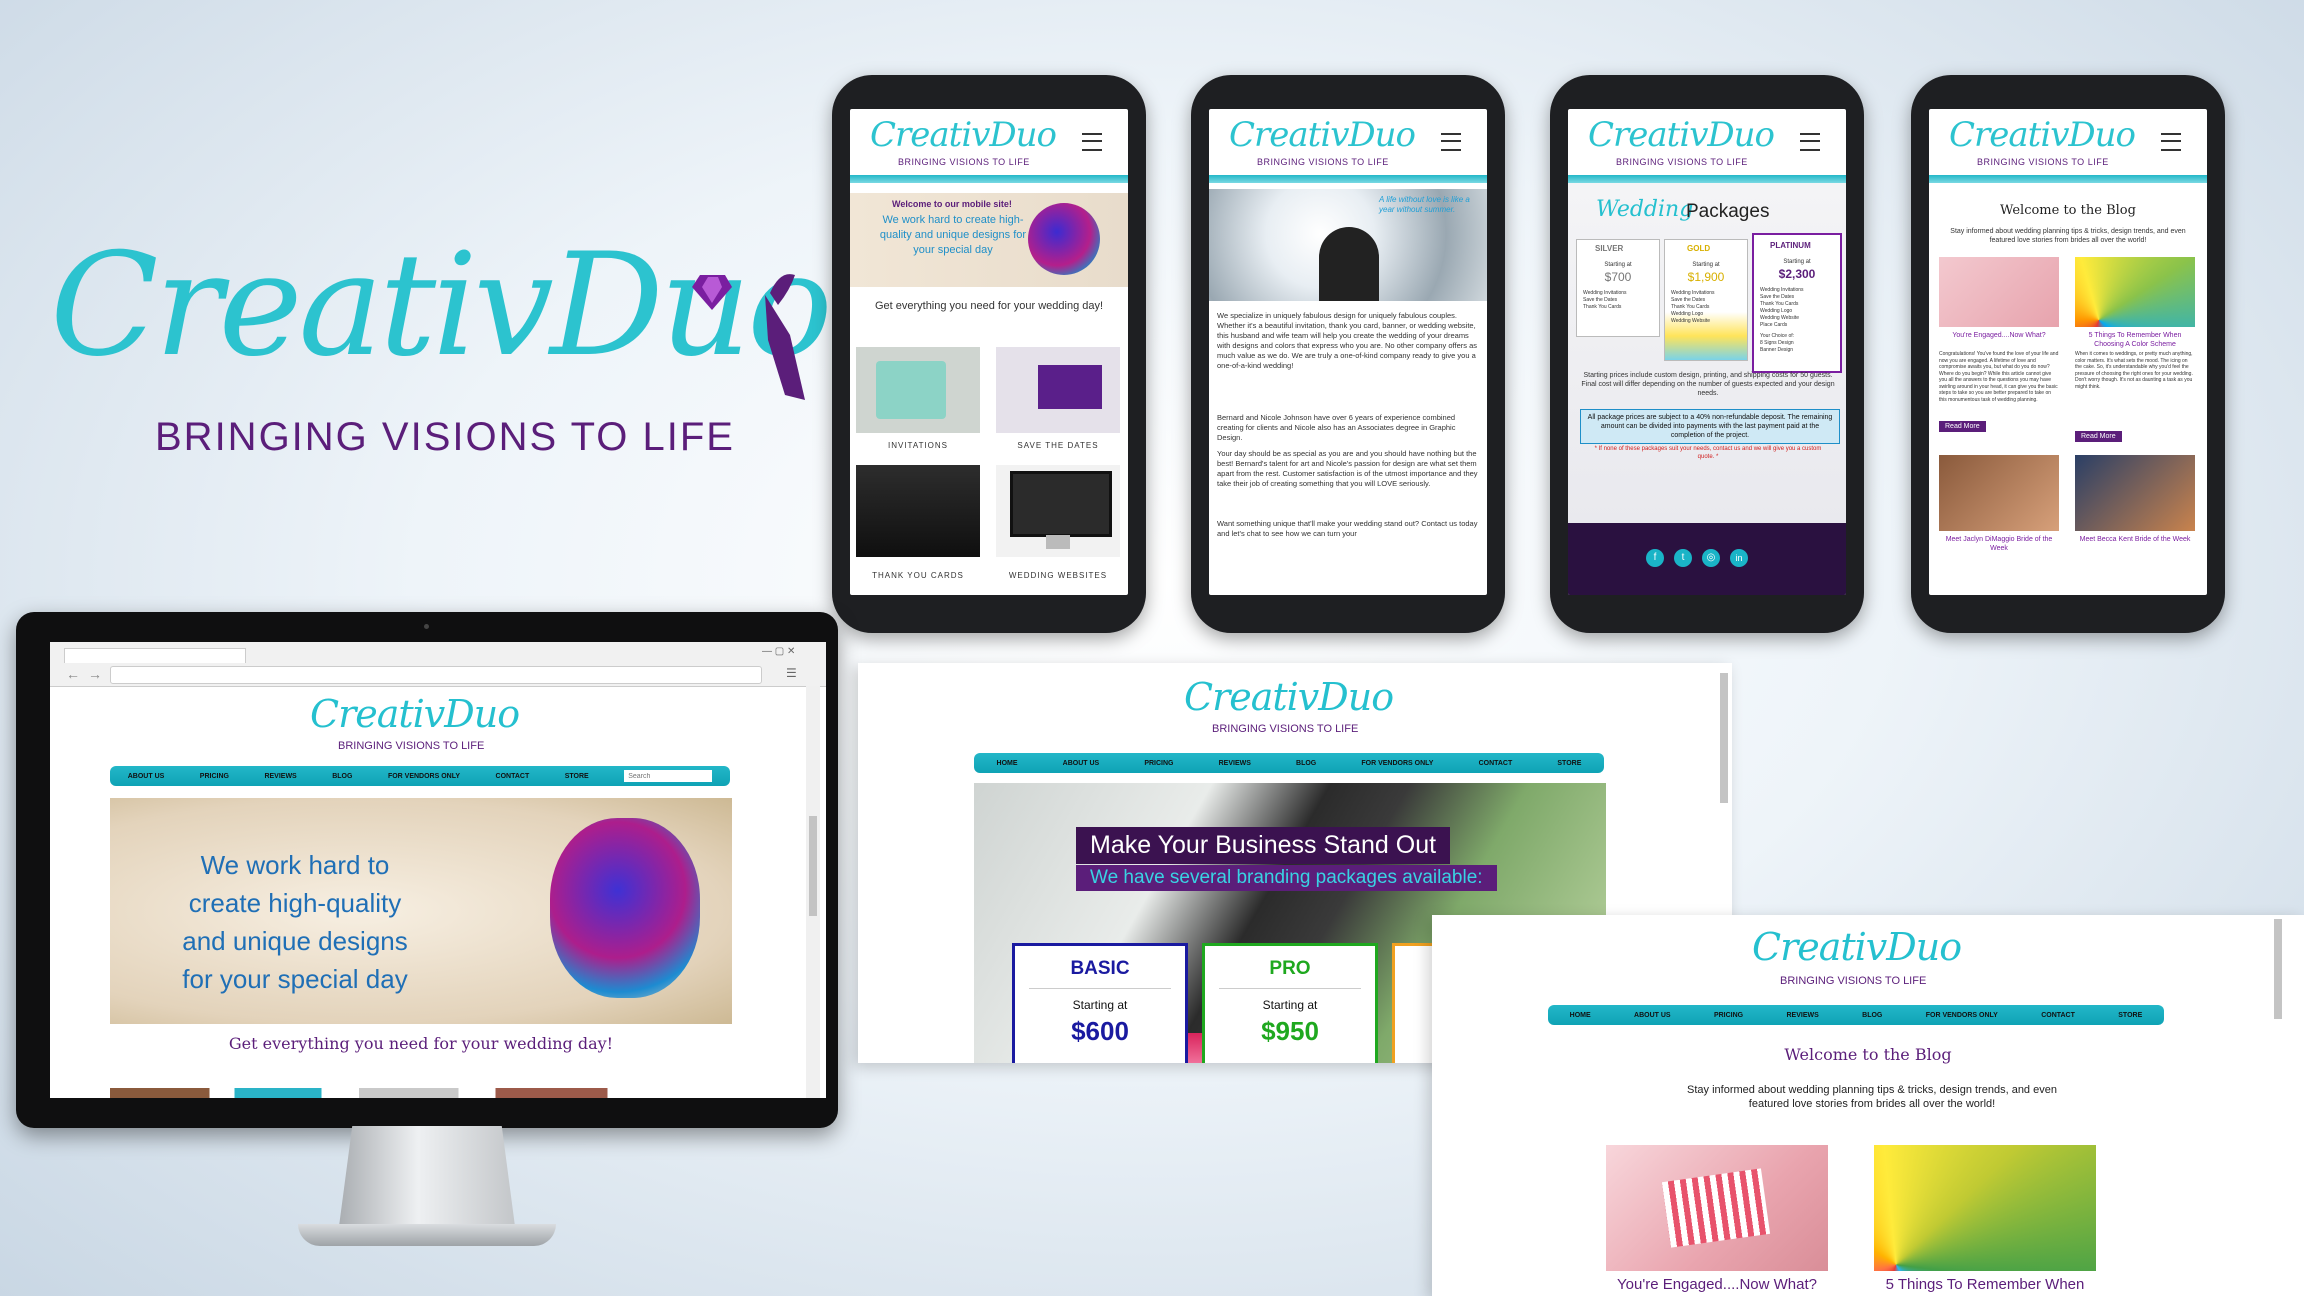  I want to click on forward-arrow-icon: →, so click(95, 674).